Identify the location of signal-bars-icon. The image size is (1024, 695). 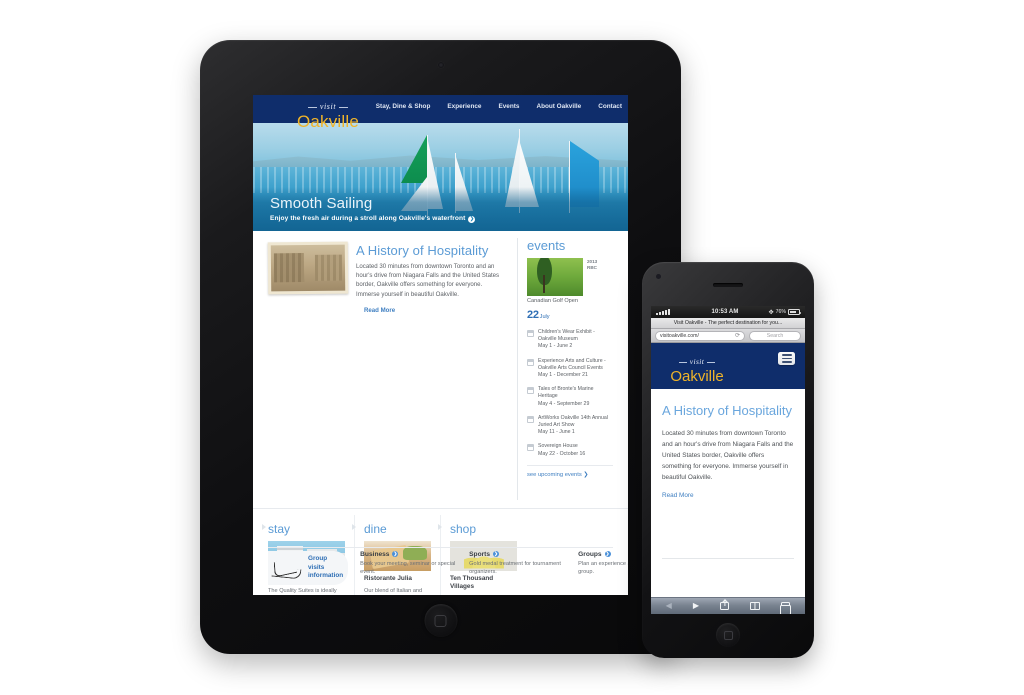
(673, 312).